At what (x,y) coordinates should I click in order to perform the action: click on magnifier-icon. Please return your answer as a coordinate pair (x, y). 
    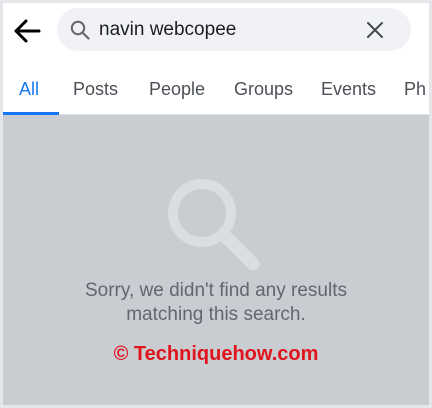
    Looking at the image, I should click on (214, 225).